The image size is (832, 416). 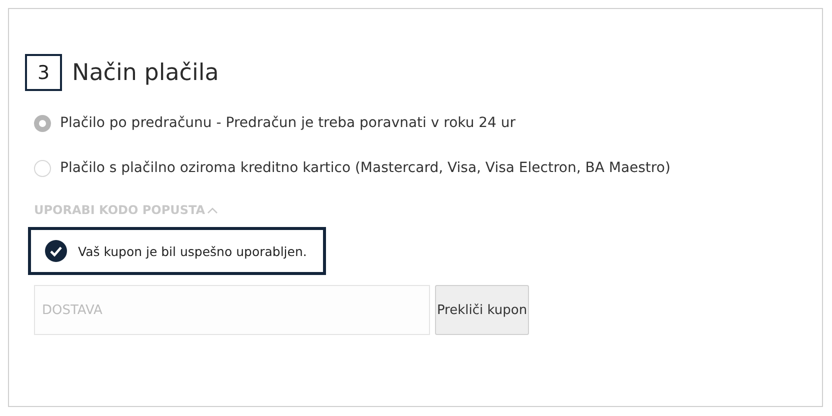 What do you see at coordinates (192, 251) in the screenshot?
I see `success-message: Vaš kupon je bil uspešno uporabljen.` at bounding box center [192, 251].